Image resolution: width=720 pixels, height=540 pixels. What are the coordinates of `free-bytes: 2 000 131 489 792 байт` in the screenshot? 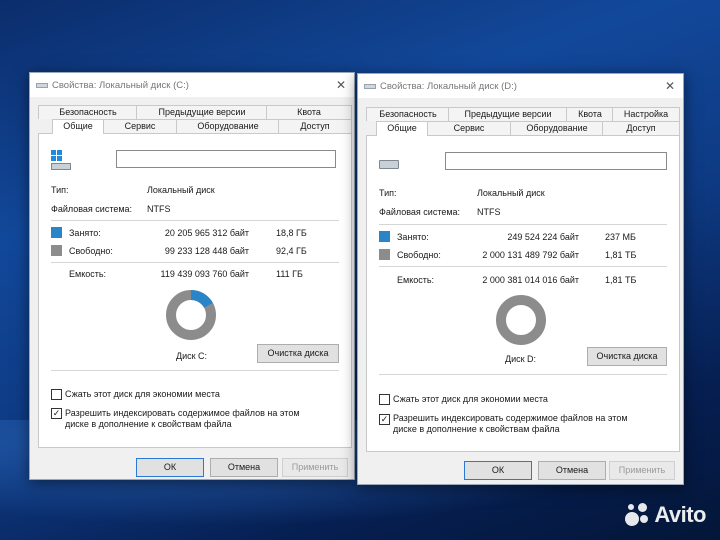 It's located at (530, 255).